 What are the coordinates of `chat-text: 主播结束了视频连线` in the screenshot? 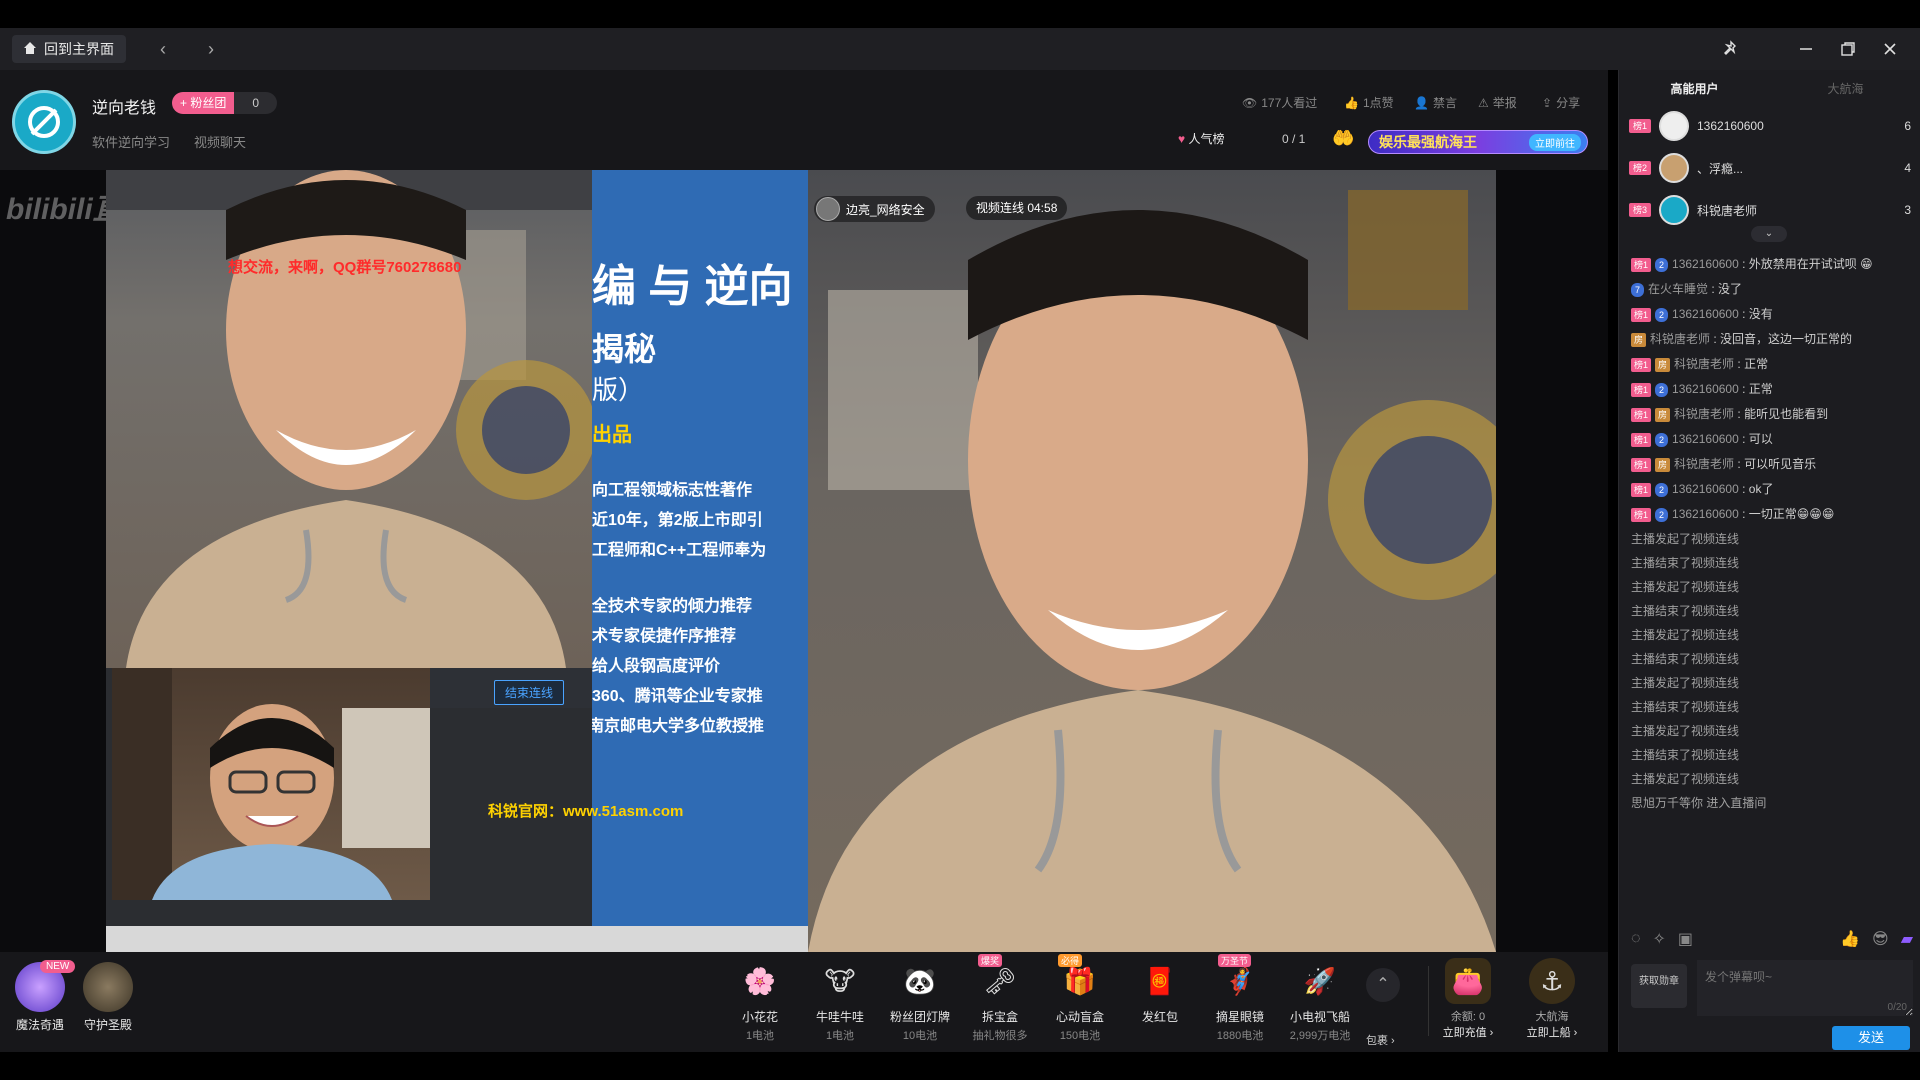 It's located at (1685, 659).